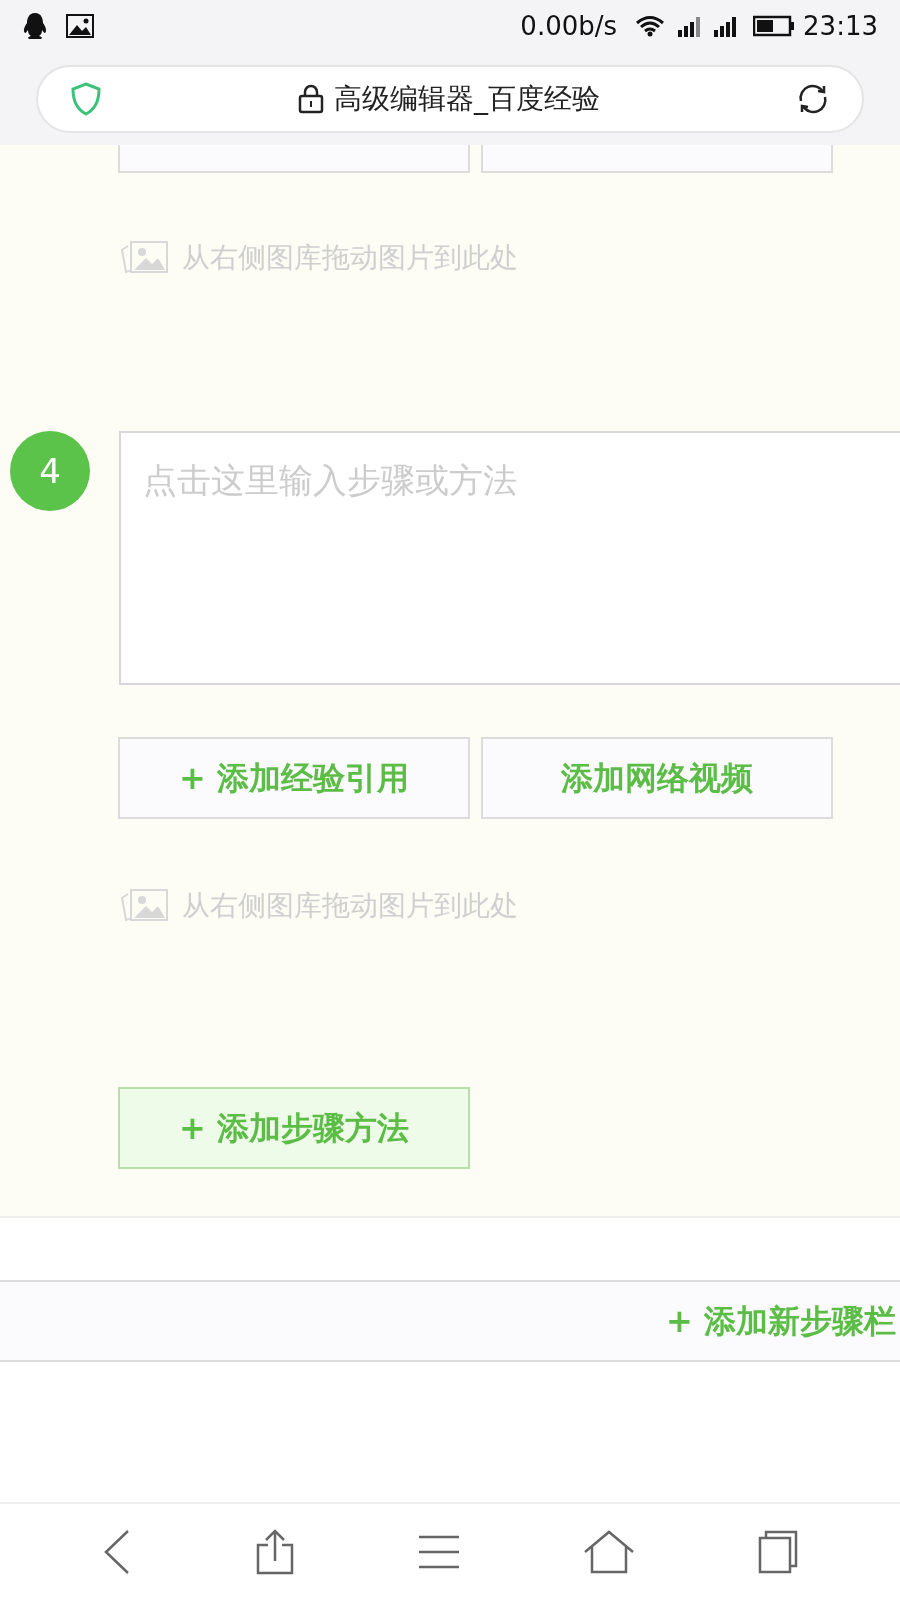  I want to click on network-speed: 0.00b/s, so click(569, 26).